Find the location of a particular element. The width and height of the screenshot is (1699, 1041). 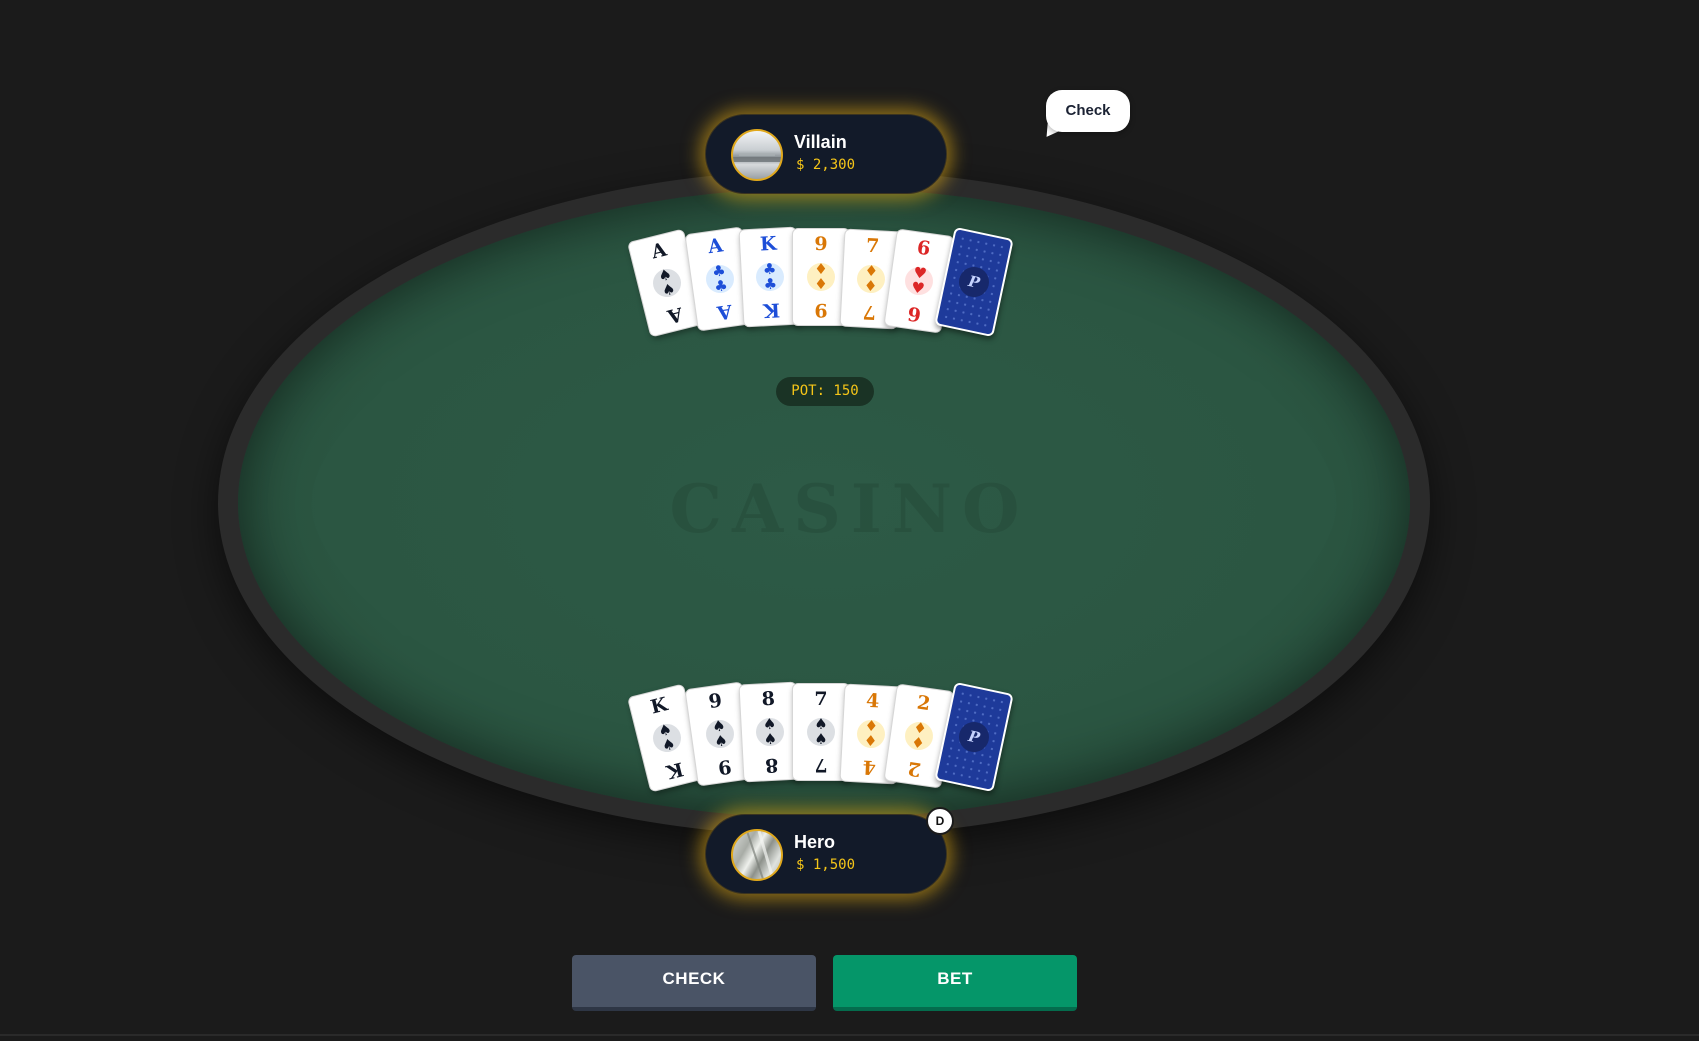

dealer-button: D is located at coordinates (940, 821).